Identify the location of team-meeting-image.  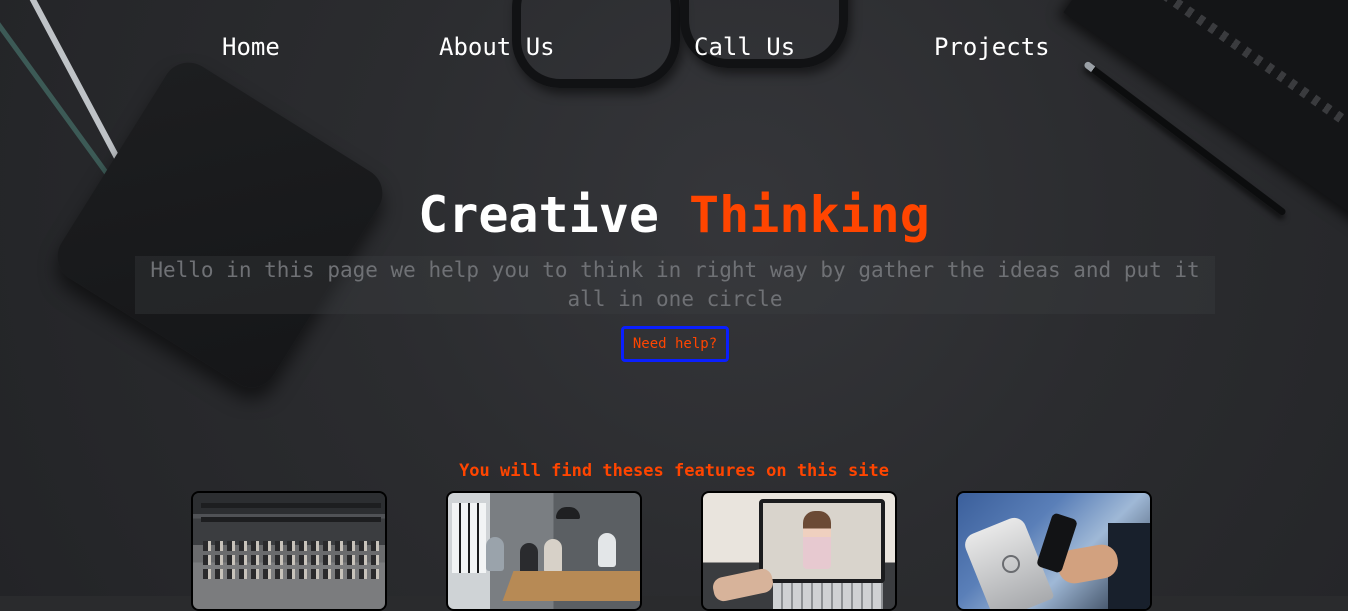
(544, 551).